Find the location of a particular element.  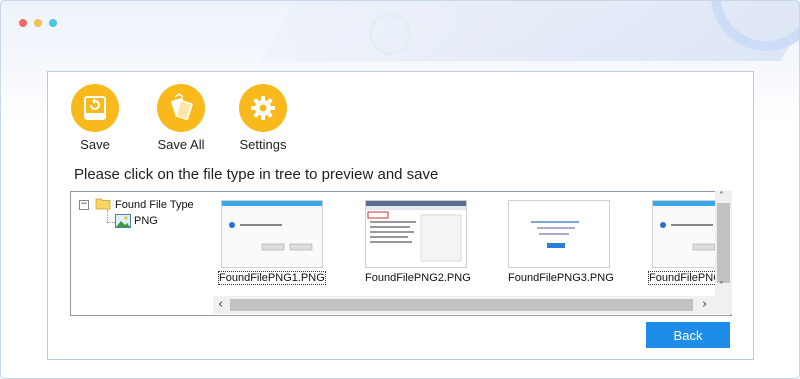

maximize-dot is located at coordinates (53, 23).